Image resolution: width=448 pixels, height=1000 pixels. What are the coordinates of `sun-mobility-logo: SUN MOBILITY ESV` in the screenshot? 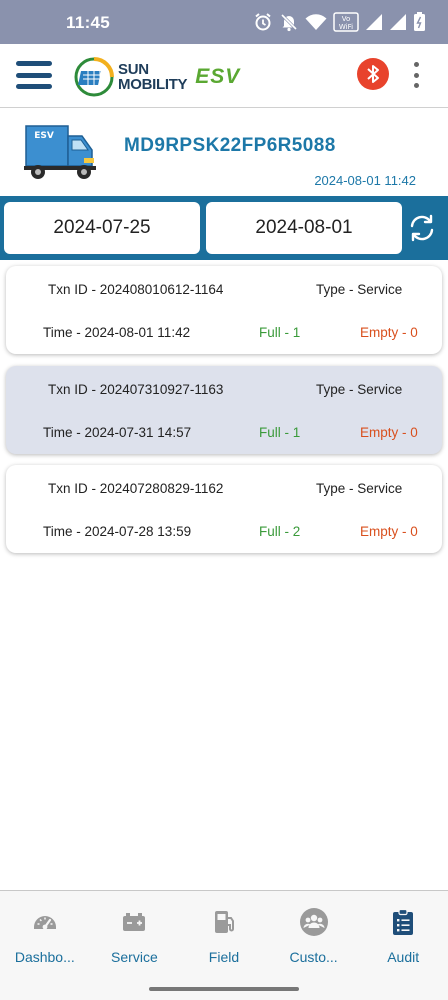 It's located at (157, 77).